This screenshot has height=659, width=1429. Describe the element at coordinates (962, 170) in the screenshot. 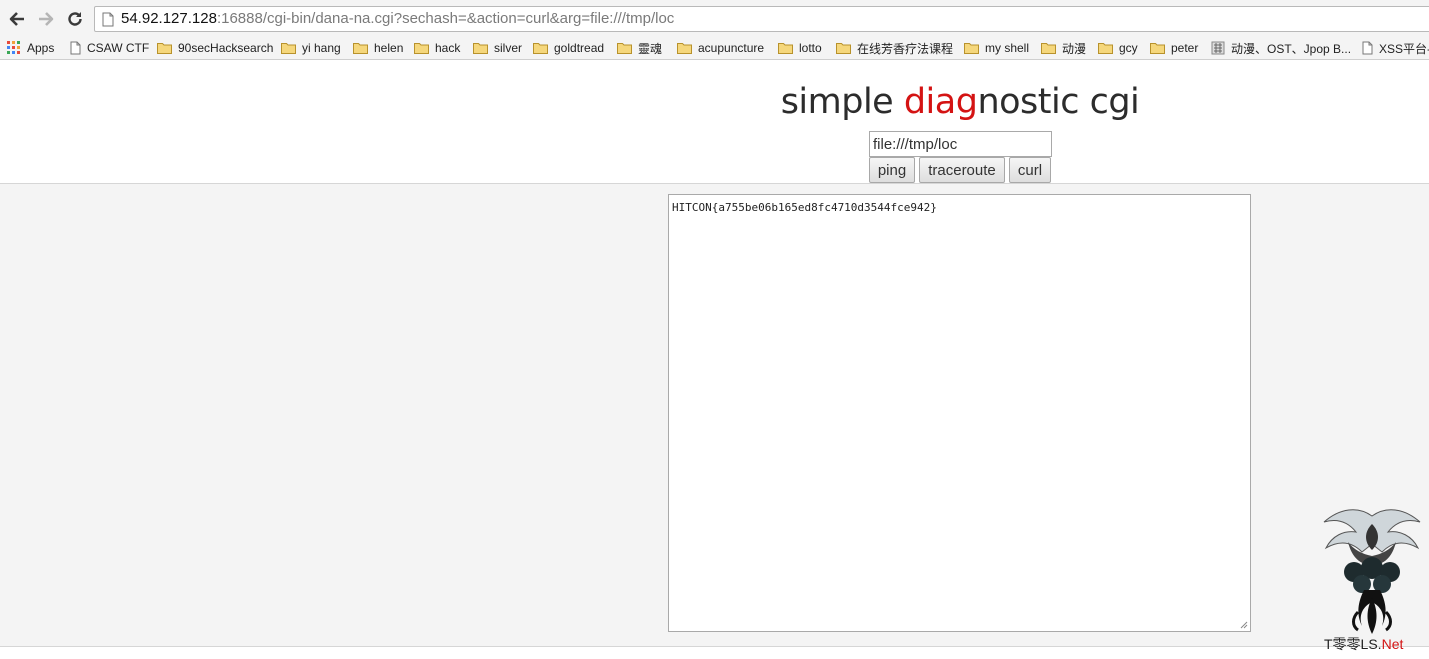

I see `traceroute-button: traceroute` at that location.